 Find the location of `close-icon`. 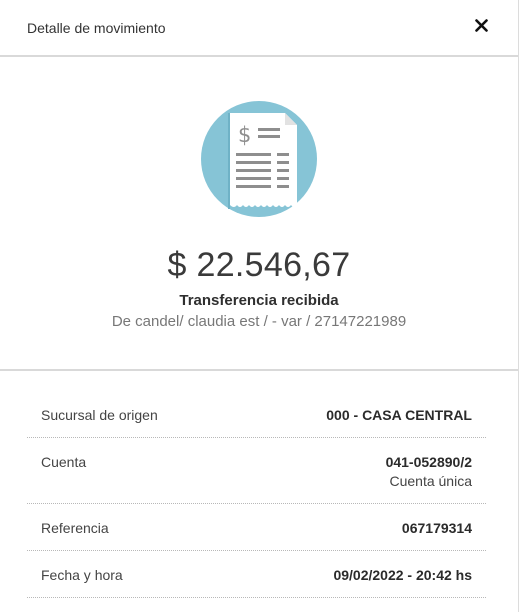

close-icon is located at coordinates (481, 25).